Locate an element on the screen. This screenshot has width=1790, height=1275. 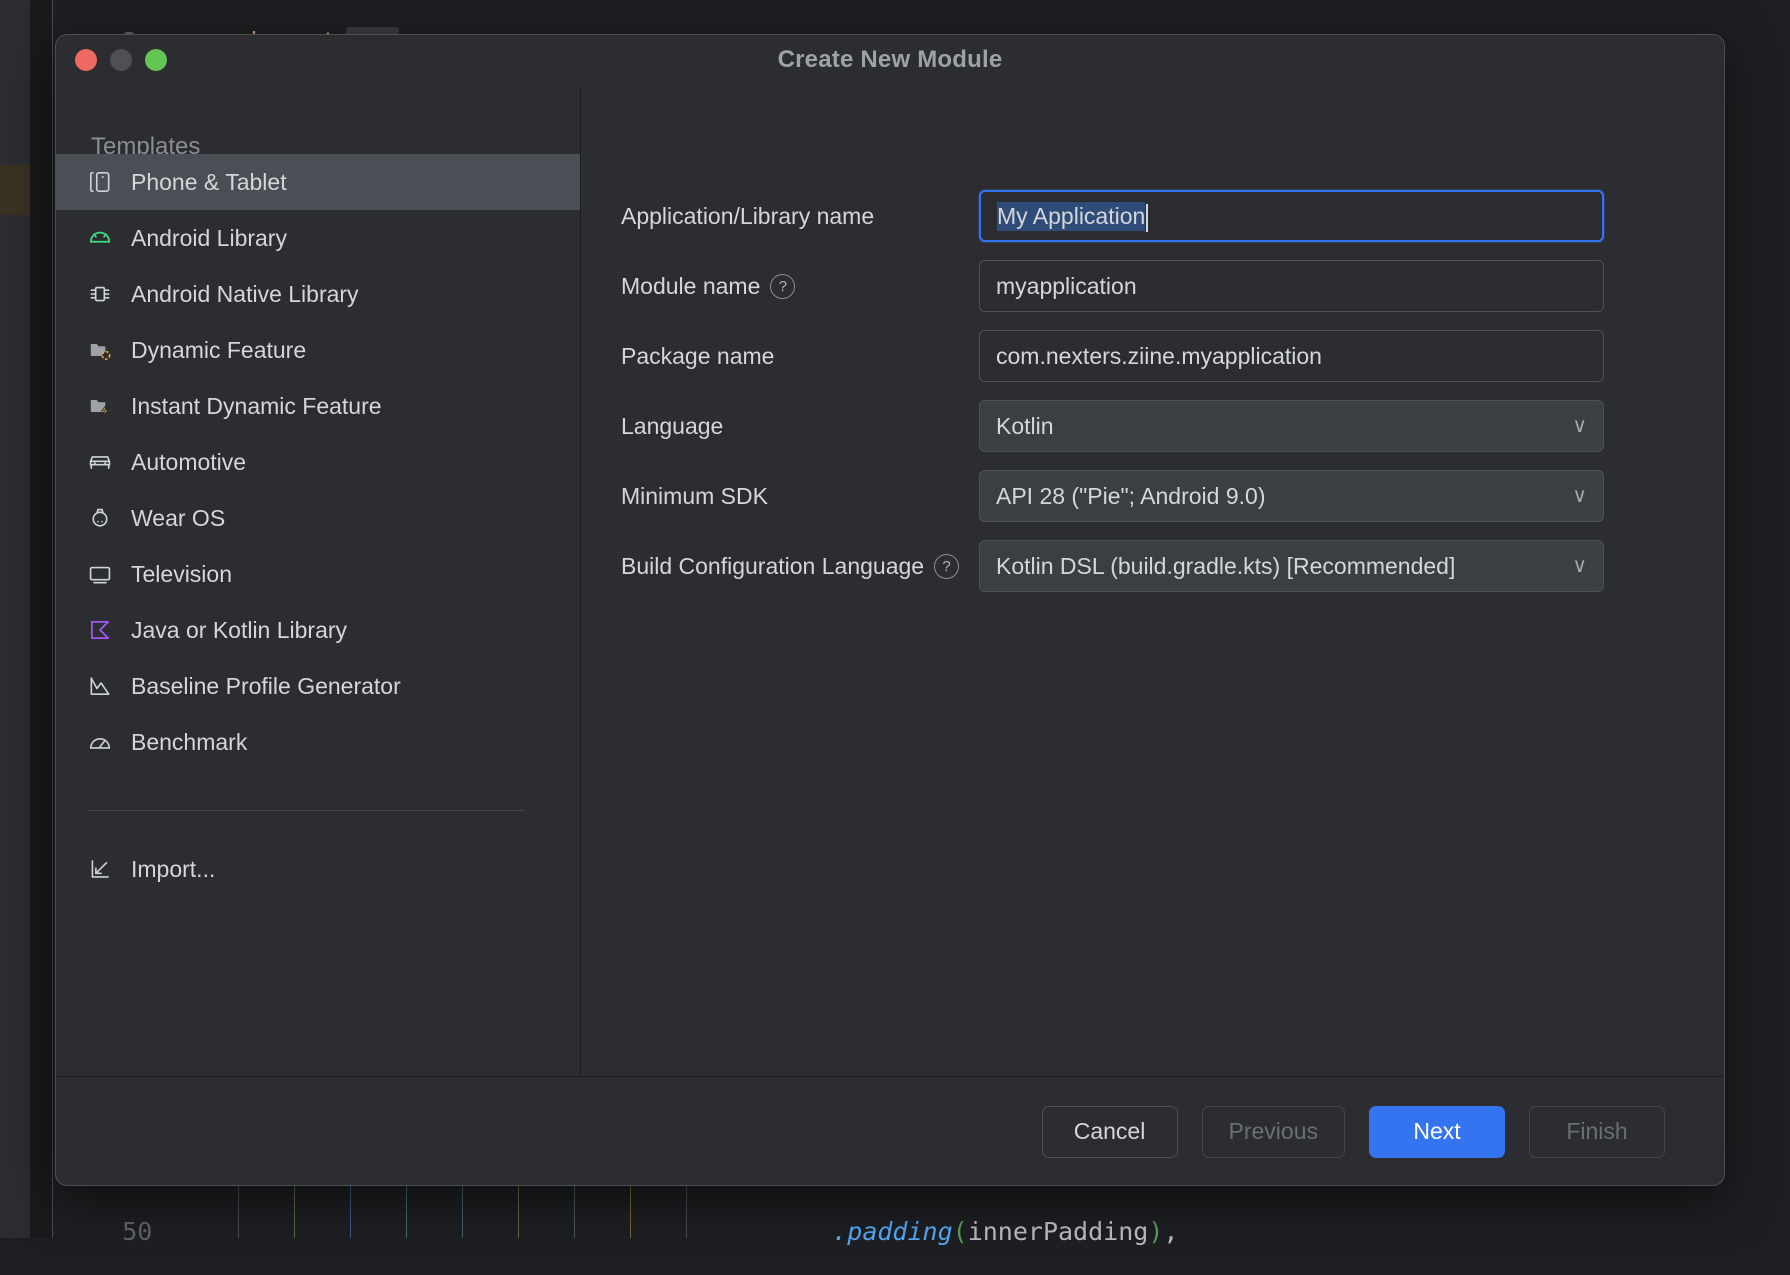
form-row-language: Language Kotlin ∨ is located at coordinates (1173, 426).